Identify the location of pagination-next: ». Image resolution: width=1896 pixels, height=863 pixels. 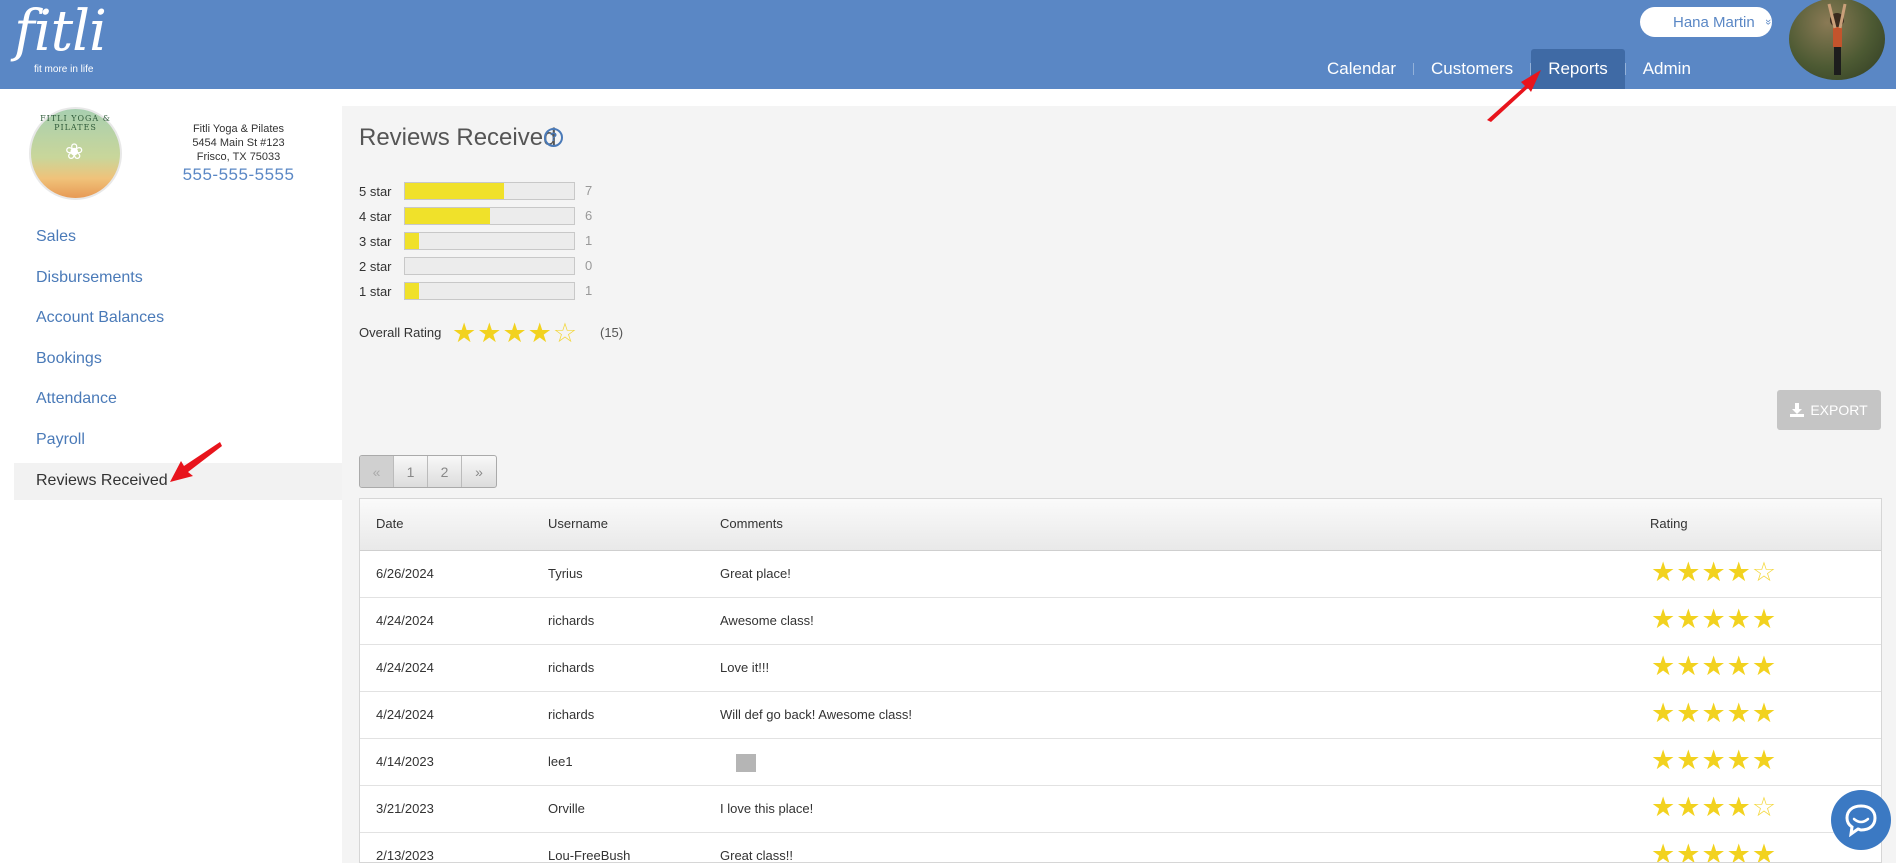
(479, 471).